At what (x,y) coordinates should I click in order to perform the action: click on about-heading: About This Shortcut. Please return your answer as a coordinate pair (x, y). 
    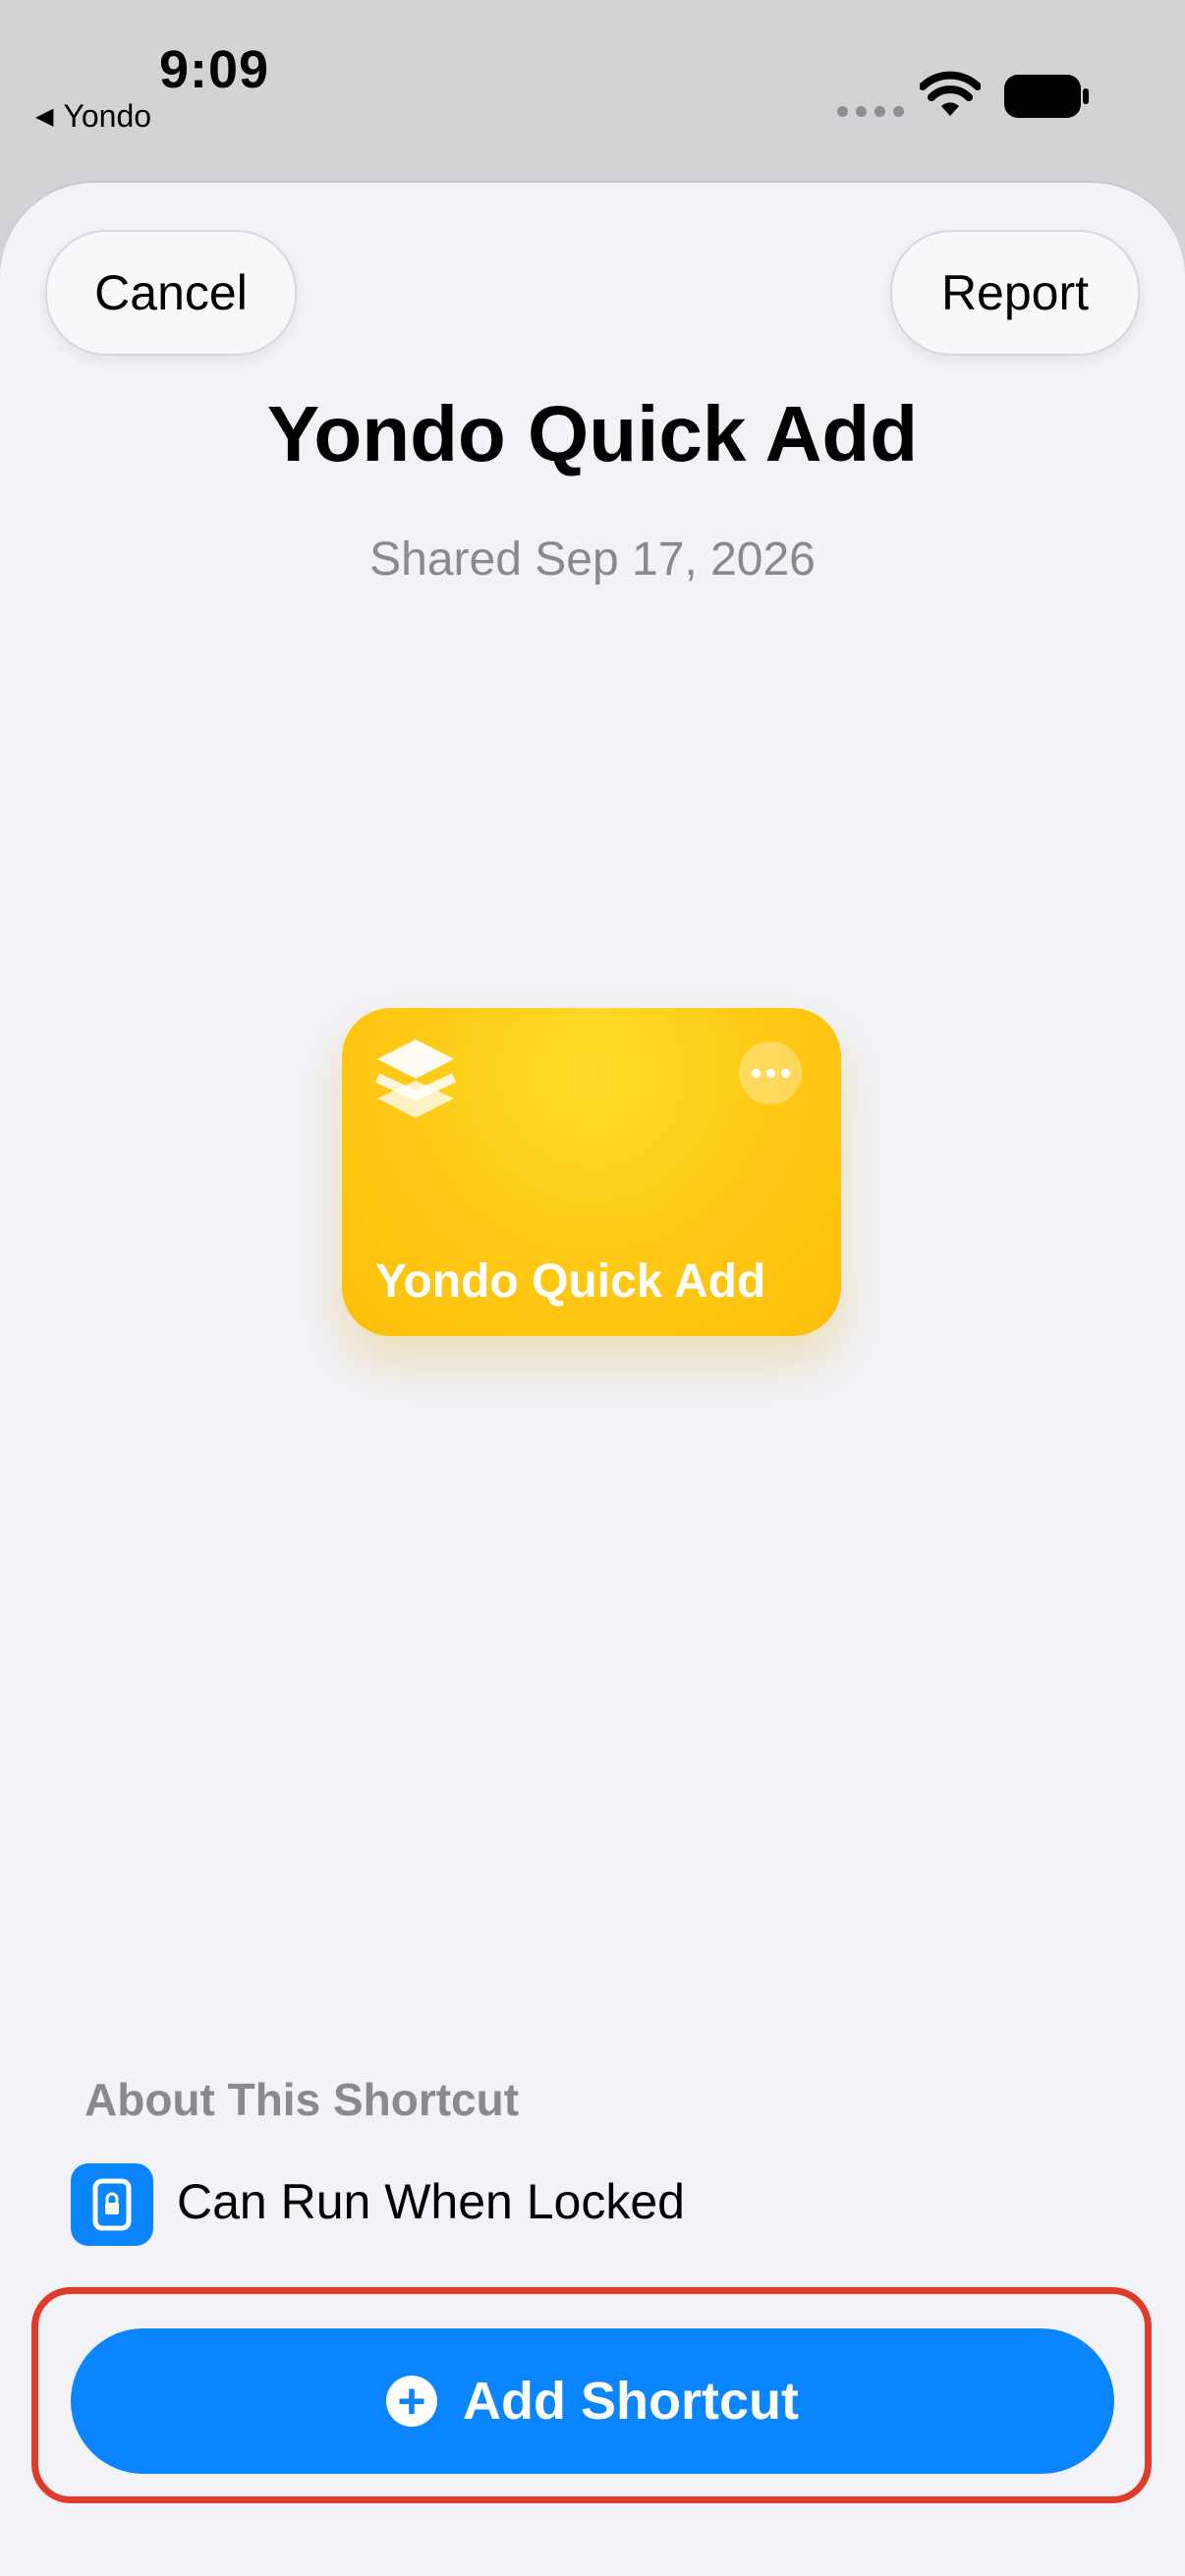
    Looking at the image, I should click on (303, 2099).